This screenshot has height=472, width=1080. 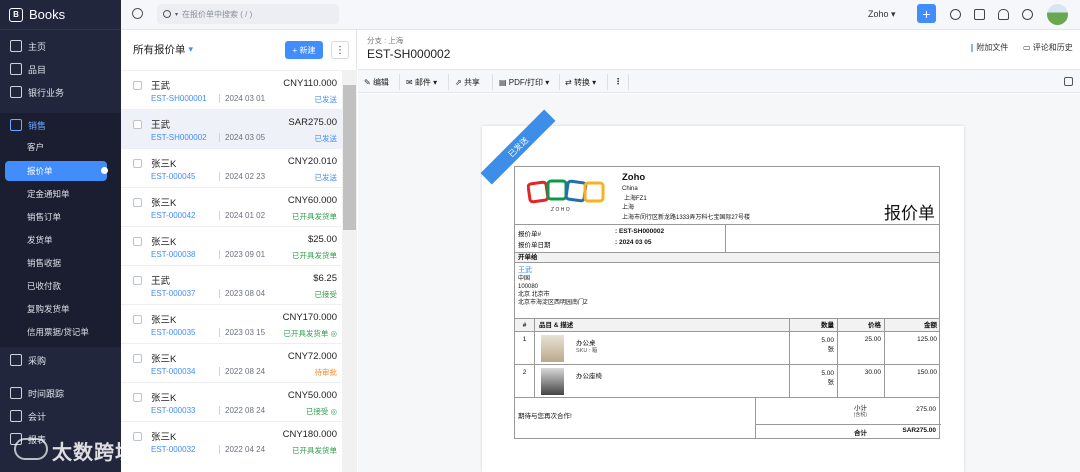 I want to click on quote-number: EST-000034, so click(x=173, y=371).